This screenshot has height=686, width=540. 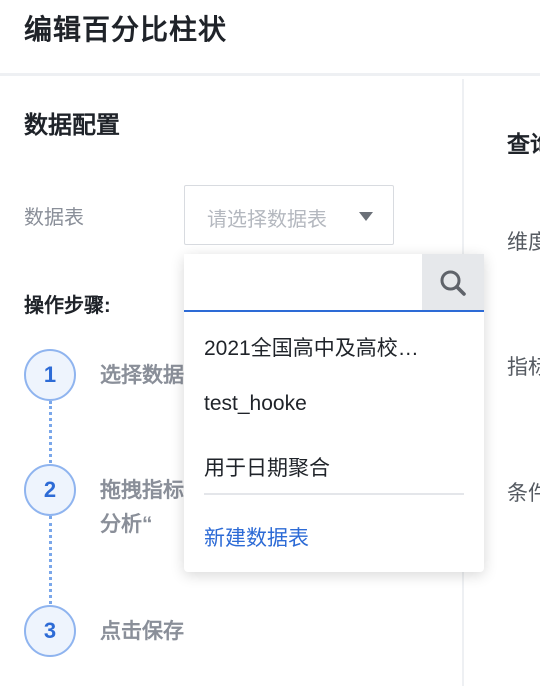 What do you see at coordinates (142, 631) in the screenshot?
I see `step-text-3: 点击保存` at bounding box center [142, 631].